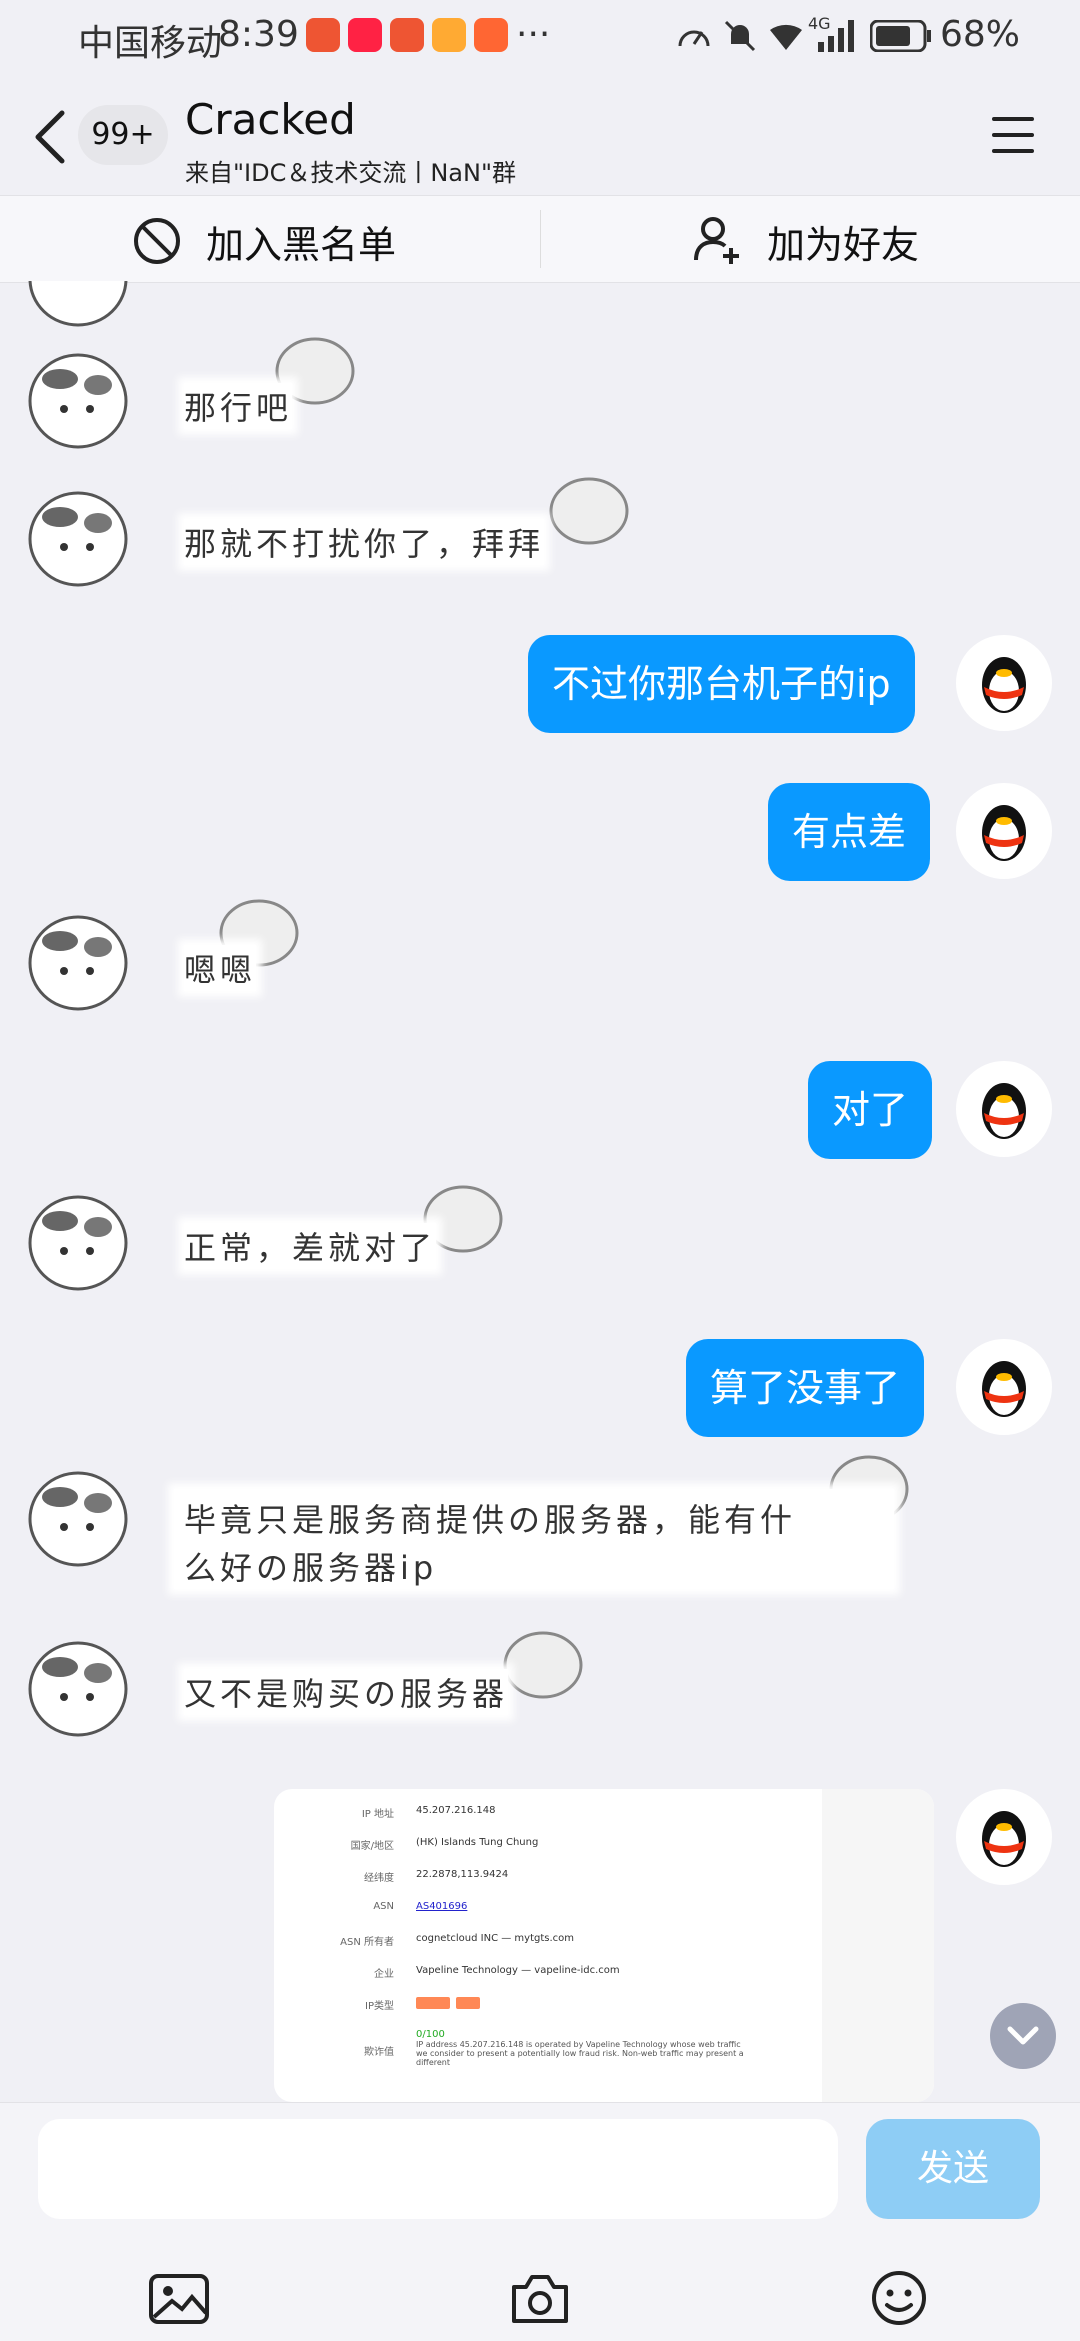  Describe the element at coordinates (843, 245) in the screenshot. I see `add-friend-label: 加为好友` at that location.